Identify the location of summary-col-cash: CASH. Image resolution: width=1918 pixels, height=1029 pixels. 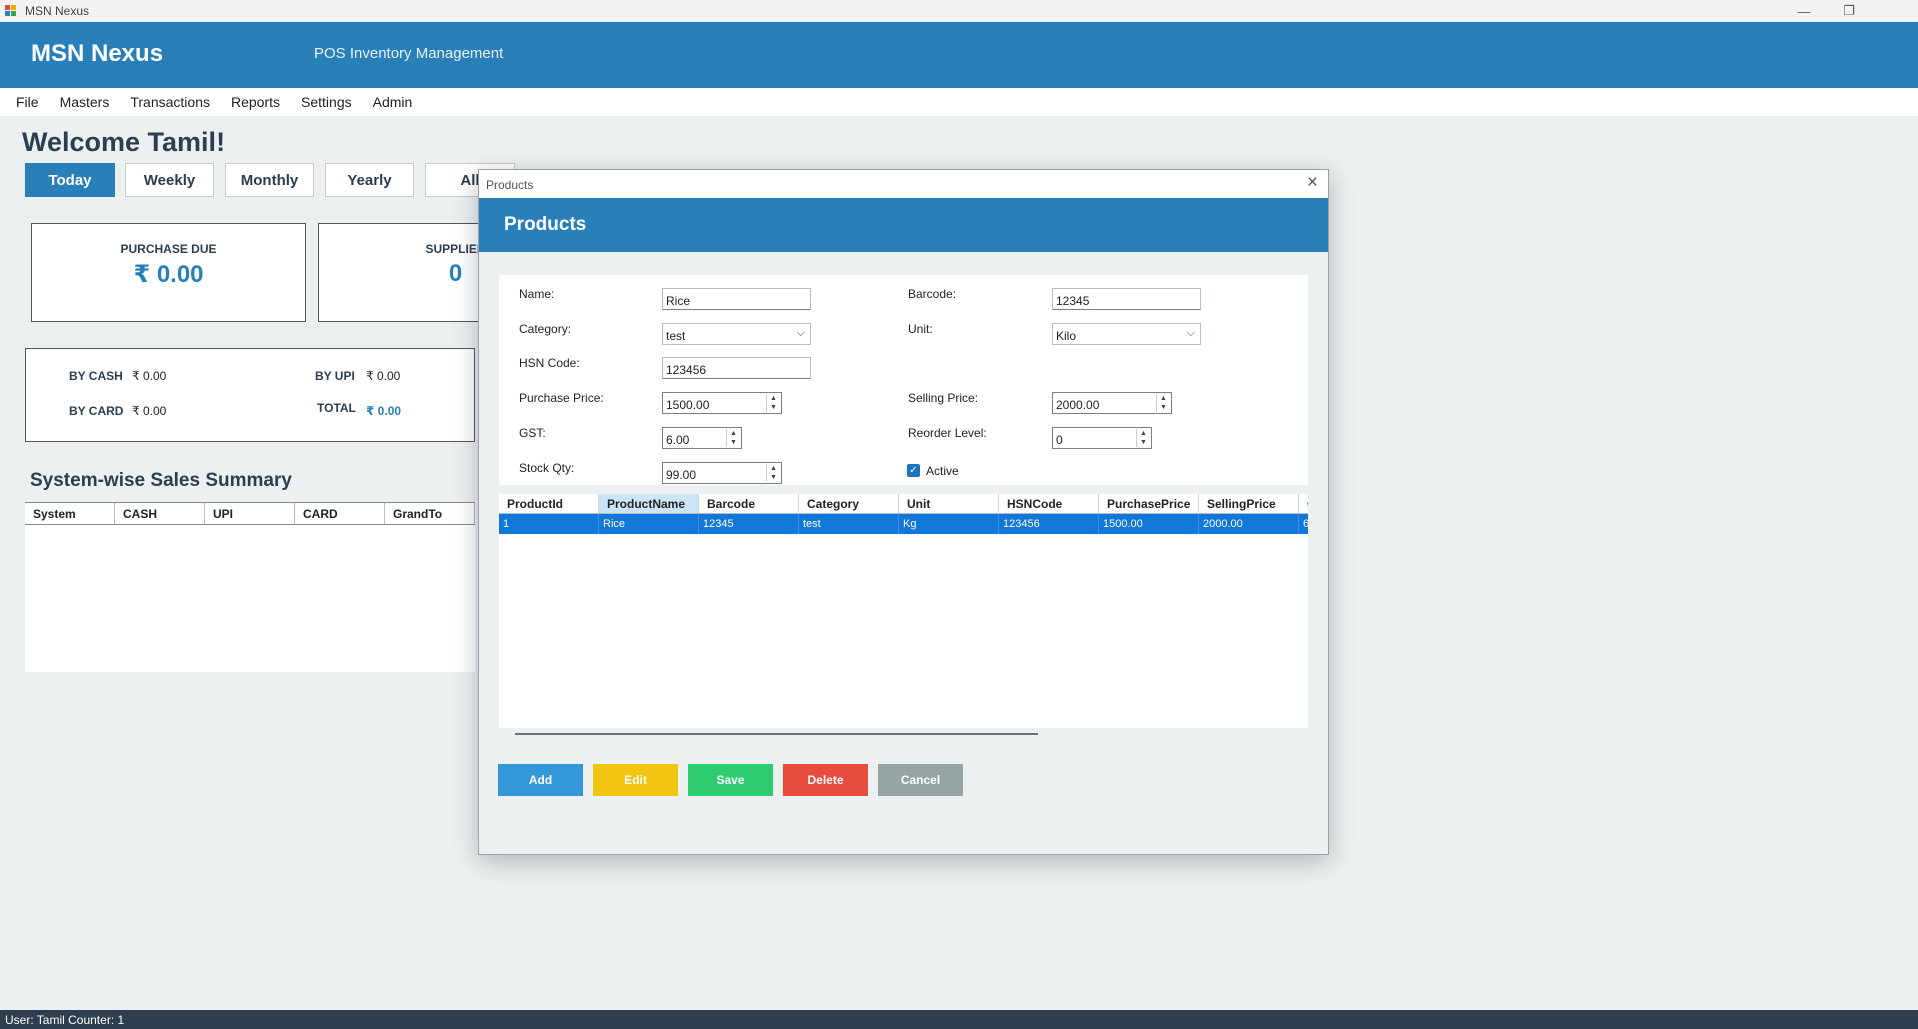
(160, 513).